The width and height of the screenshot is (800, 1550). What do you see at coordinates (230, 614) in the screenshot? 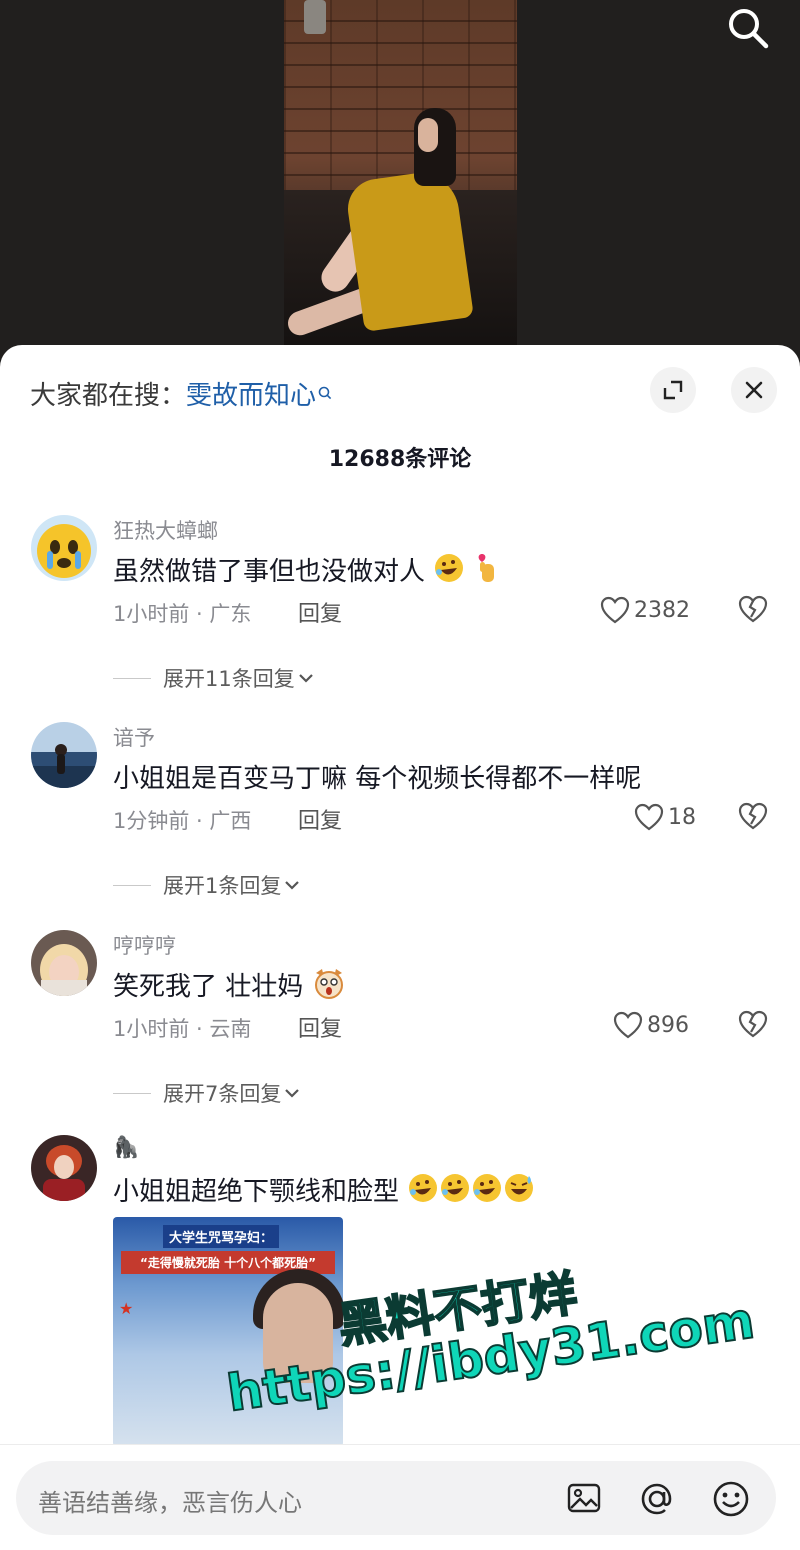
I see `comment-location: 广东` at bounding box center [230, 614].